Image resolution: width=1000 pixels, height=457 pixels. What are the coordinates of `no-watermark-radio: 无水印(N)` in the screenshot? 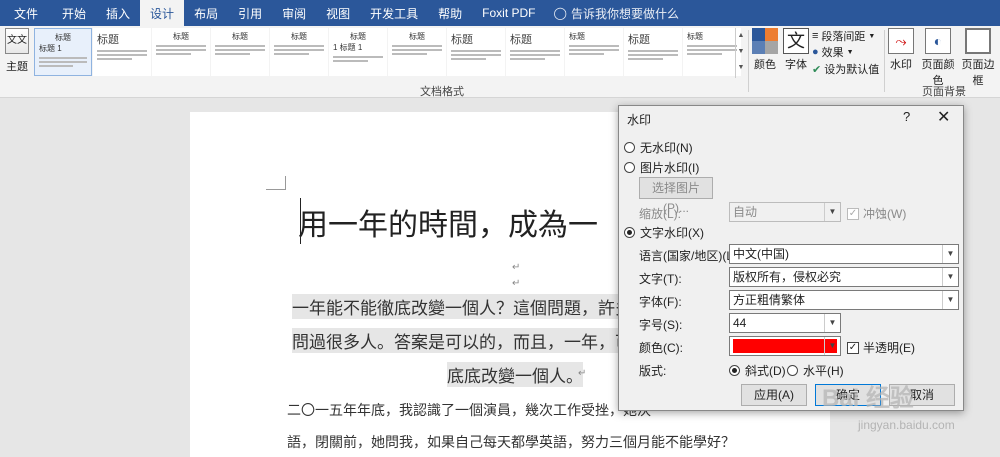 It's located at (658, 147).